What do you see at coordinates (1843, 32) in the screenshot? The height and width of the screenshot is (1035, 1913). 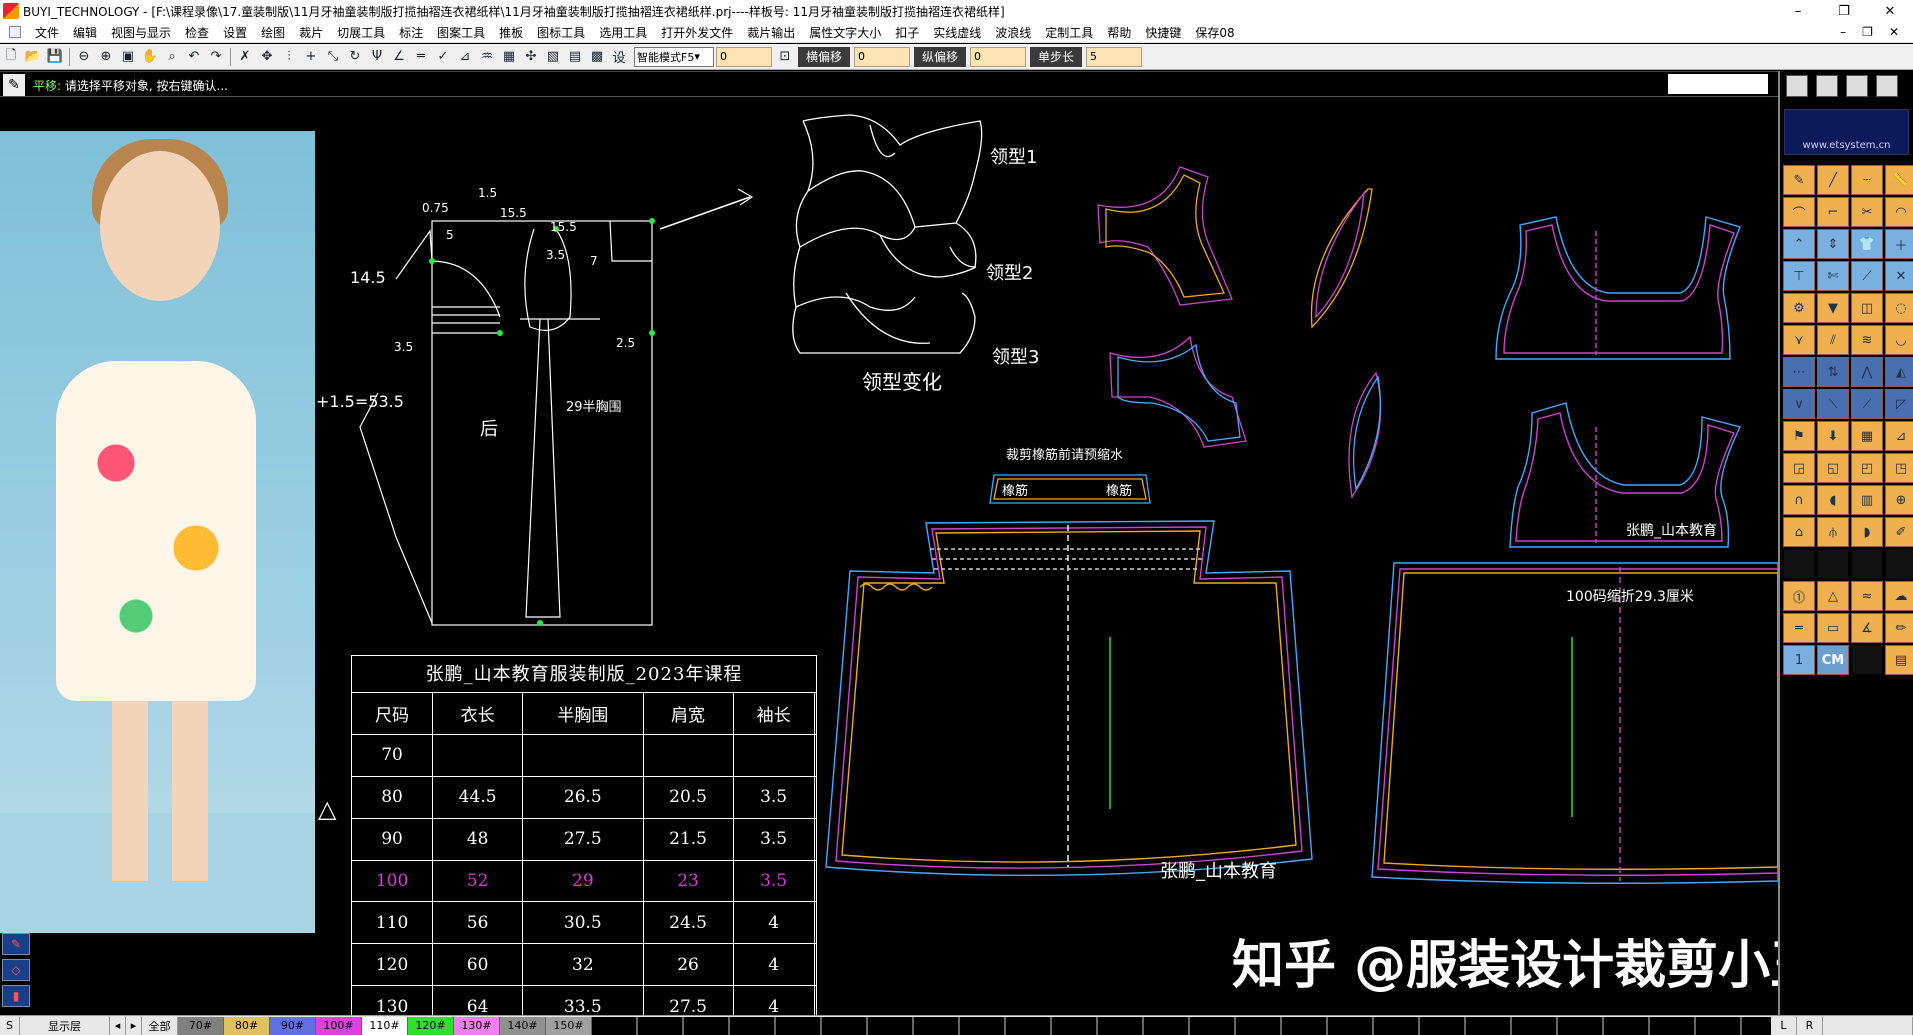 I see `mdi-minimize-button: –` at bounding box center [1843, 32].